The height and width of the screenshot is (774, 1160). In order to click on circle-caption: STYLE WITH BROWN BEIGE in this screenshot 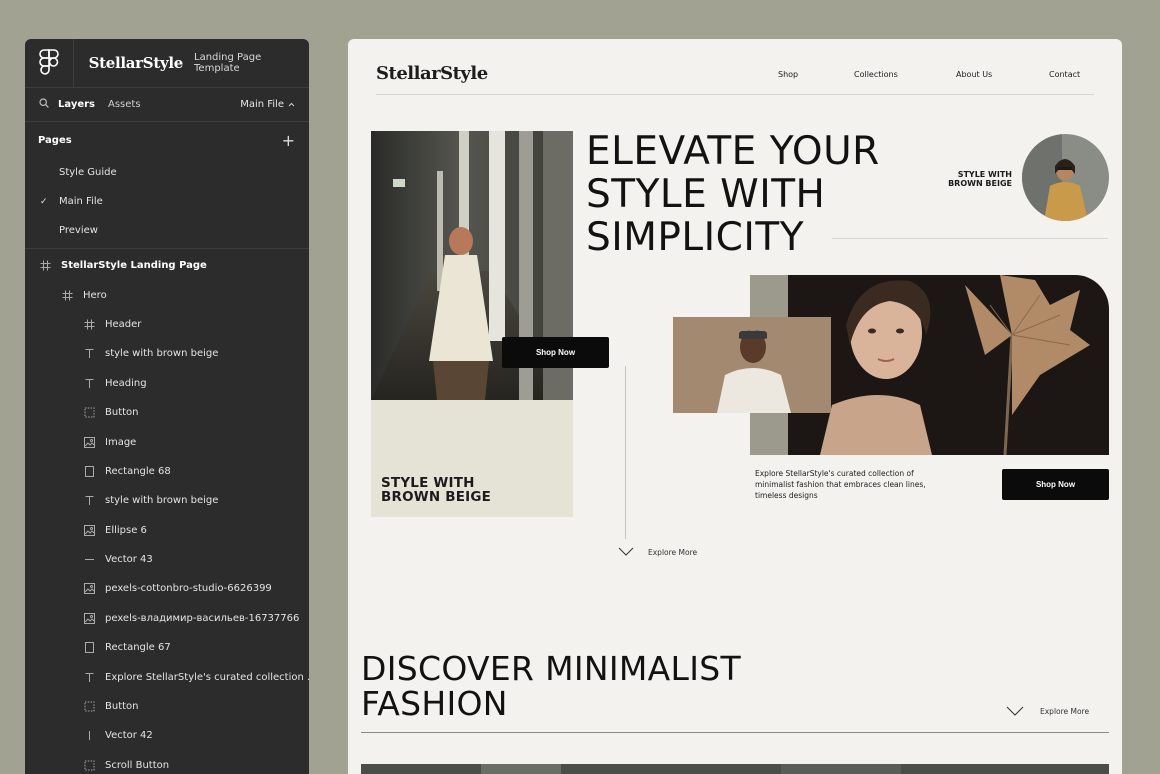, I will do `click(970, 179)`.